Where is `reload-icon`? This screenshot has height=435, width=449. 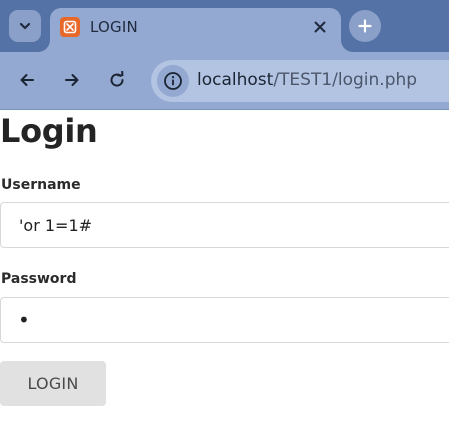
reload-icon is located at coordinates (117, 79).